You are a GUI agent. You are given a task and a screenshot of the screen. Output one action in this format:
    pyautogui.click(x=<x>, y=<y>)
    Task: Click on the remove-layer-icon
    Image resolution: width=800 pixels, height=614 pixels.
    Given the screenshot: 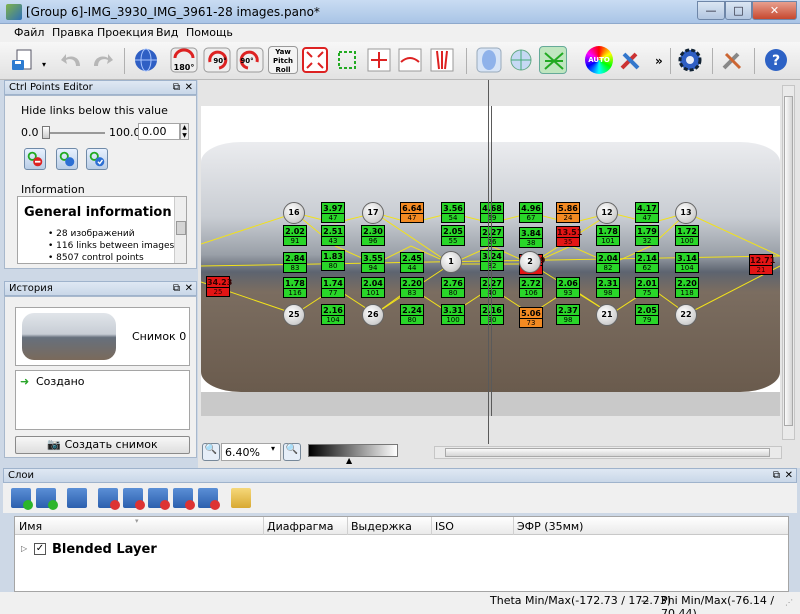 What is the action you would take?
    pyautogui.click(x=47, y=499)
    